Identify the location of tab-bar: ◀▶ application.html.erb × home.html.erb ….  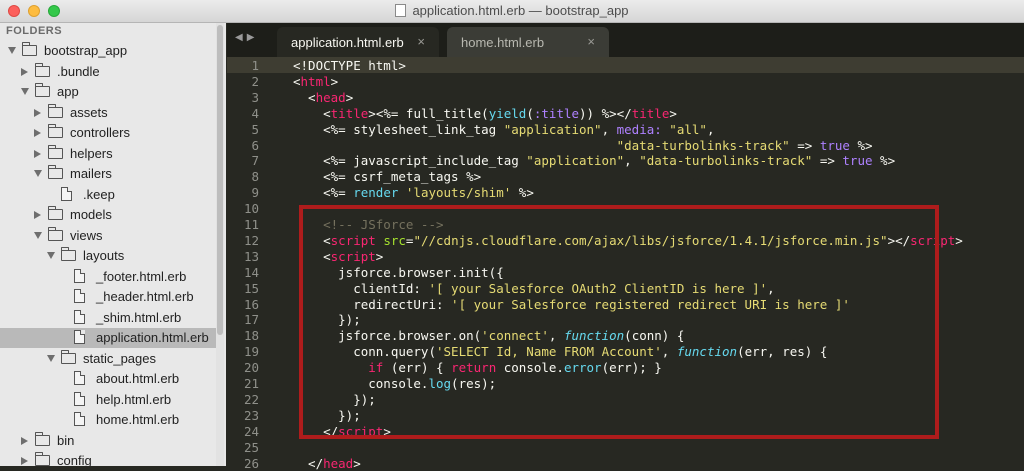
(625, 40).